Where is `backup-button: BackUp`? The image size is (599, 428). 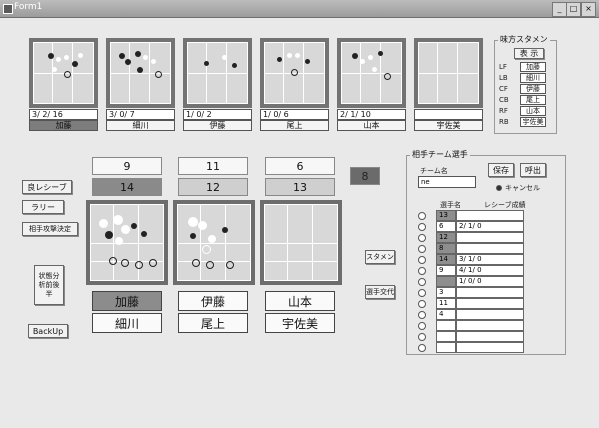 backup-button: BackUp is located at coordinates (48, 331).